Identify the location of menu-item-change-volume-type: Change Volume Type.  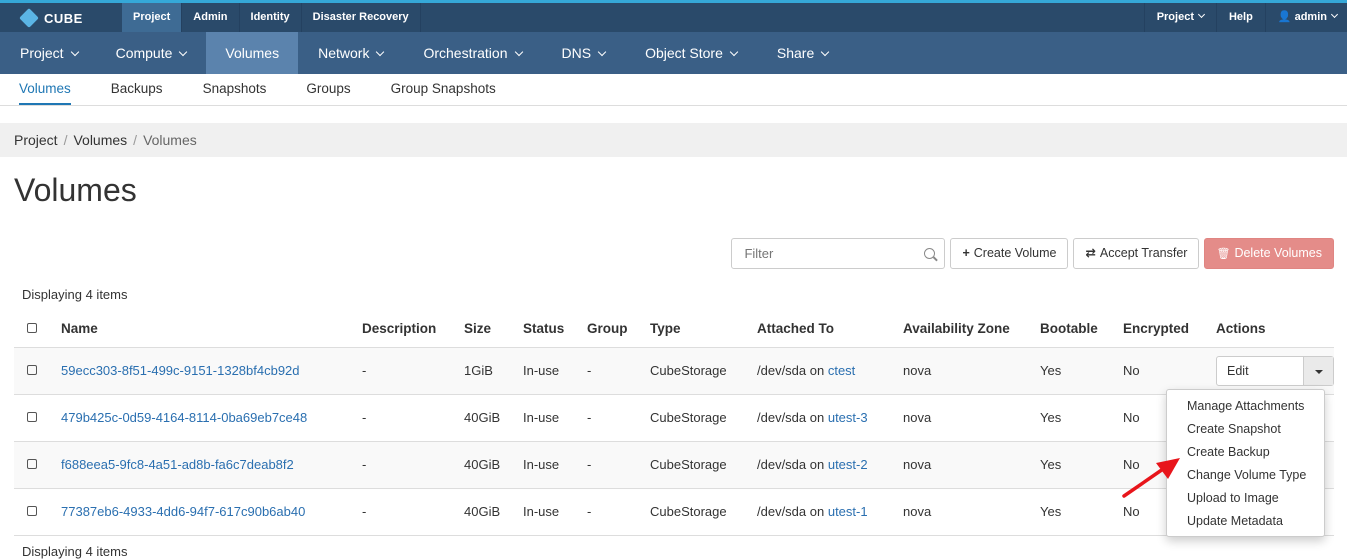
(1245, 475).